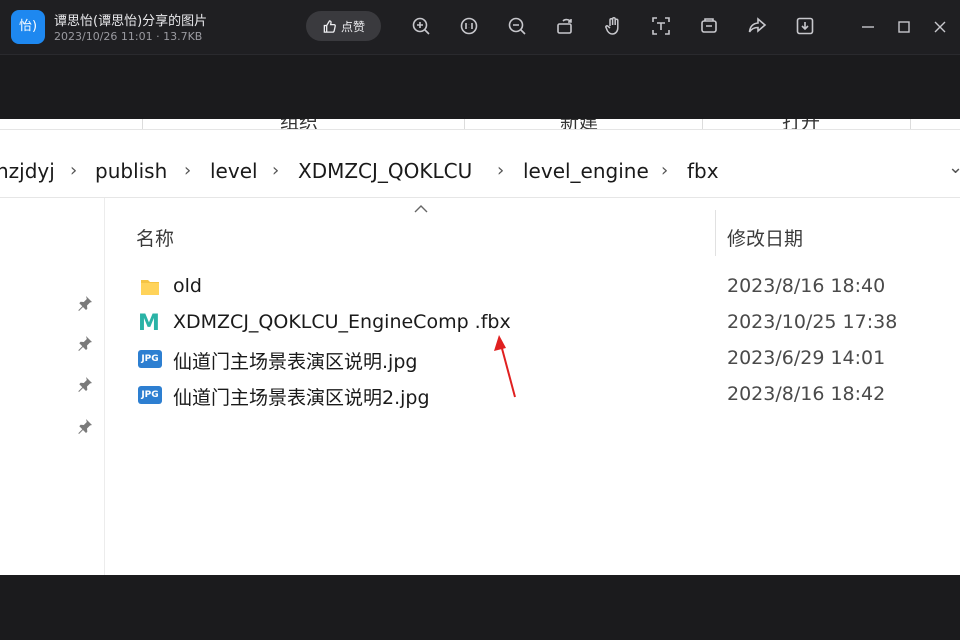 The image size is (960, 640). What do you see at coordinates (758, 27) in the screenshot?
I see `share-icon` at bounding box center [758, 27].